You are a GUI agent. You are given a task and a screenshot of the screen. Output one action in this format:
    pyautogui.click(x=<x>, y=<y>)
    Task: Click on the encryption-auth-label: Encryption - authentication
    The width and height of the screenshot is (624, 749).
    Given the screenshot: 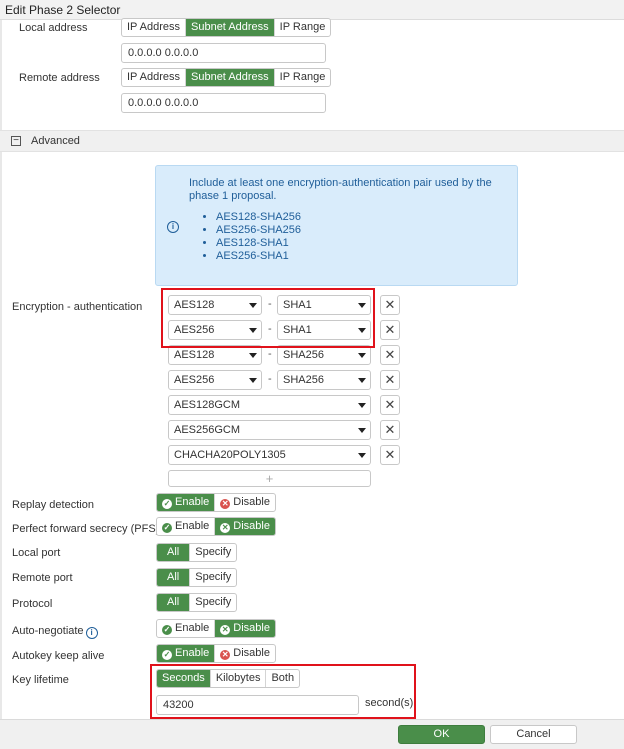 What is the action you would take?
    pyautogui.click(x=77, y=307)
    